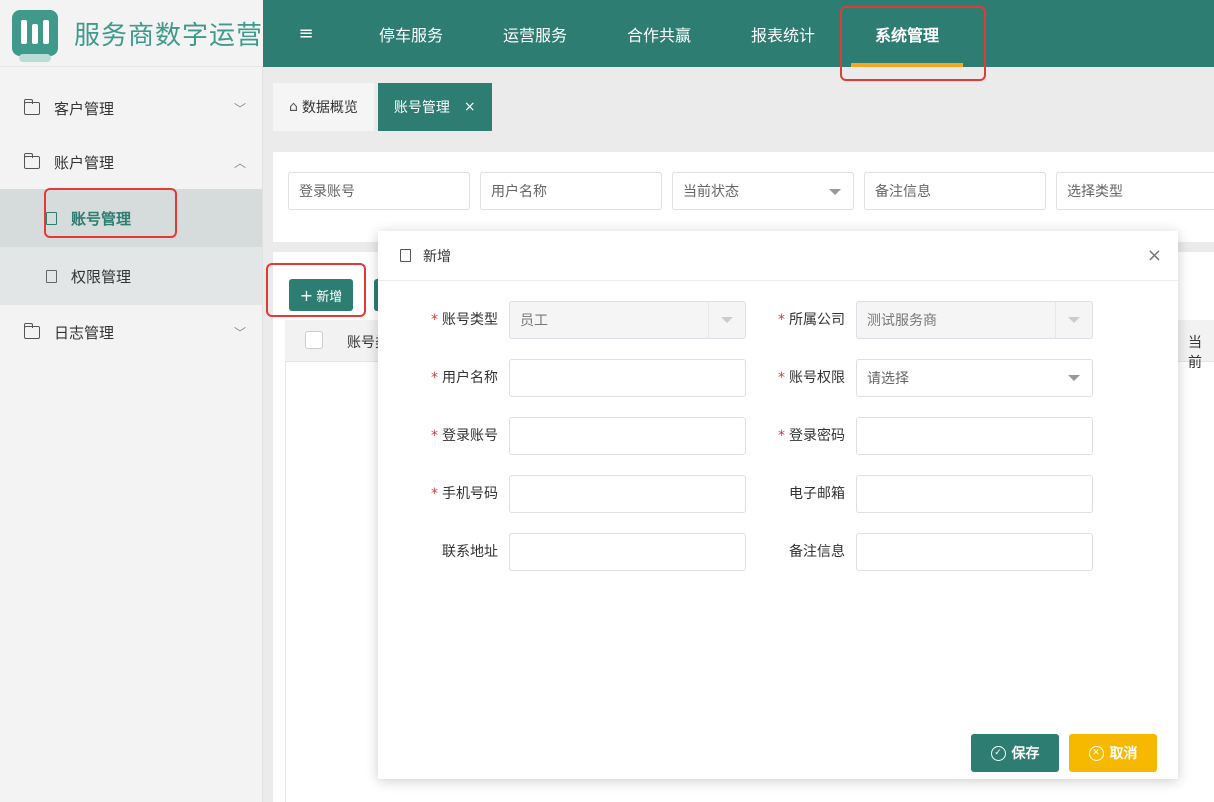  What do you see at coordinates (285, 582) in the screenshot?
I see `table-border` at bounding box center [285, 582].